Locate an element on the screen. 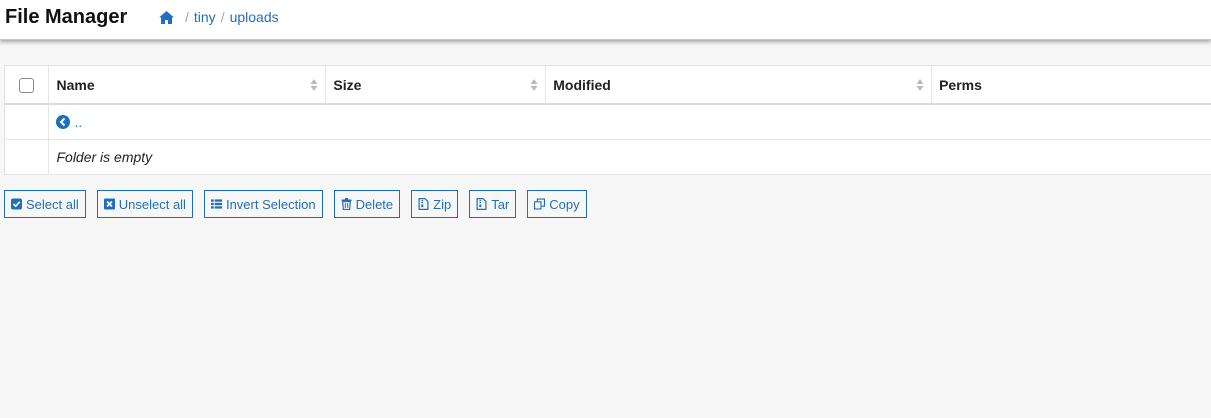 This screenshot has width=1211, height=418. home-icon is located at coordinates (166, 17).